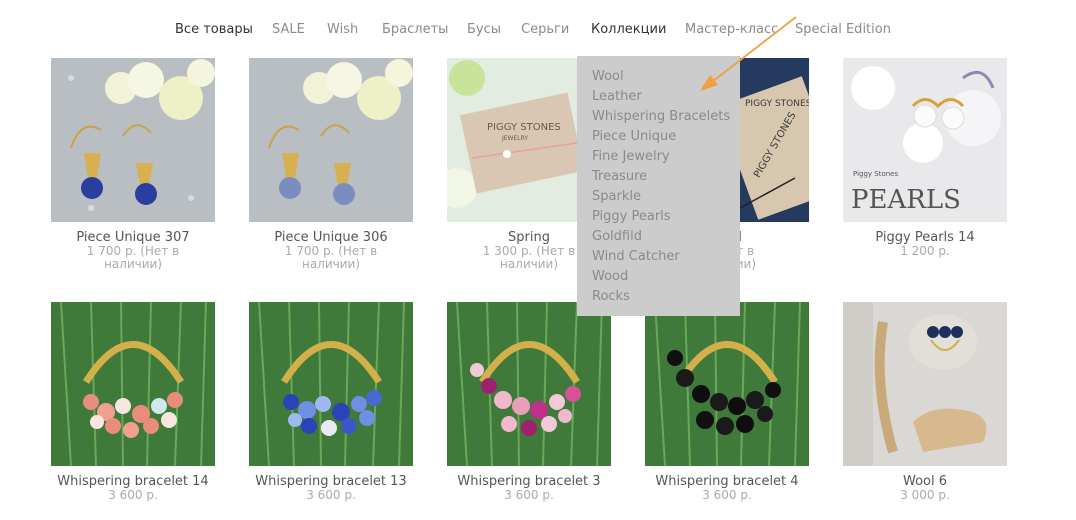 The image size is (1076, 520). What do you see at coordinates (529, 482) in the screenshot?
I see `product-title: Whispering bracelet 3` at bounding box center [529, 482].